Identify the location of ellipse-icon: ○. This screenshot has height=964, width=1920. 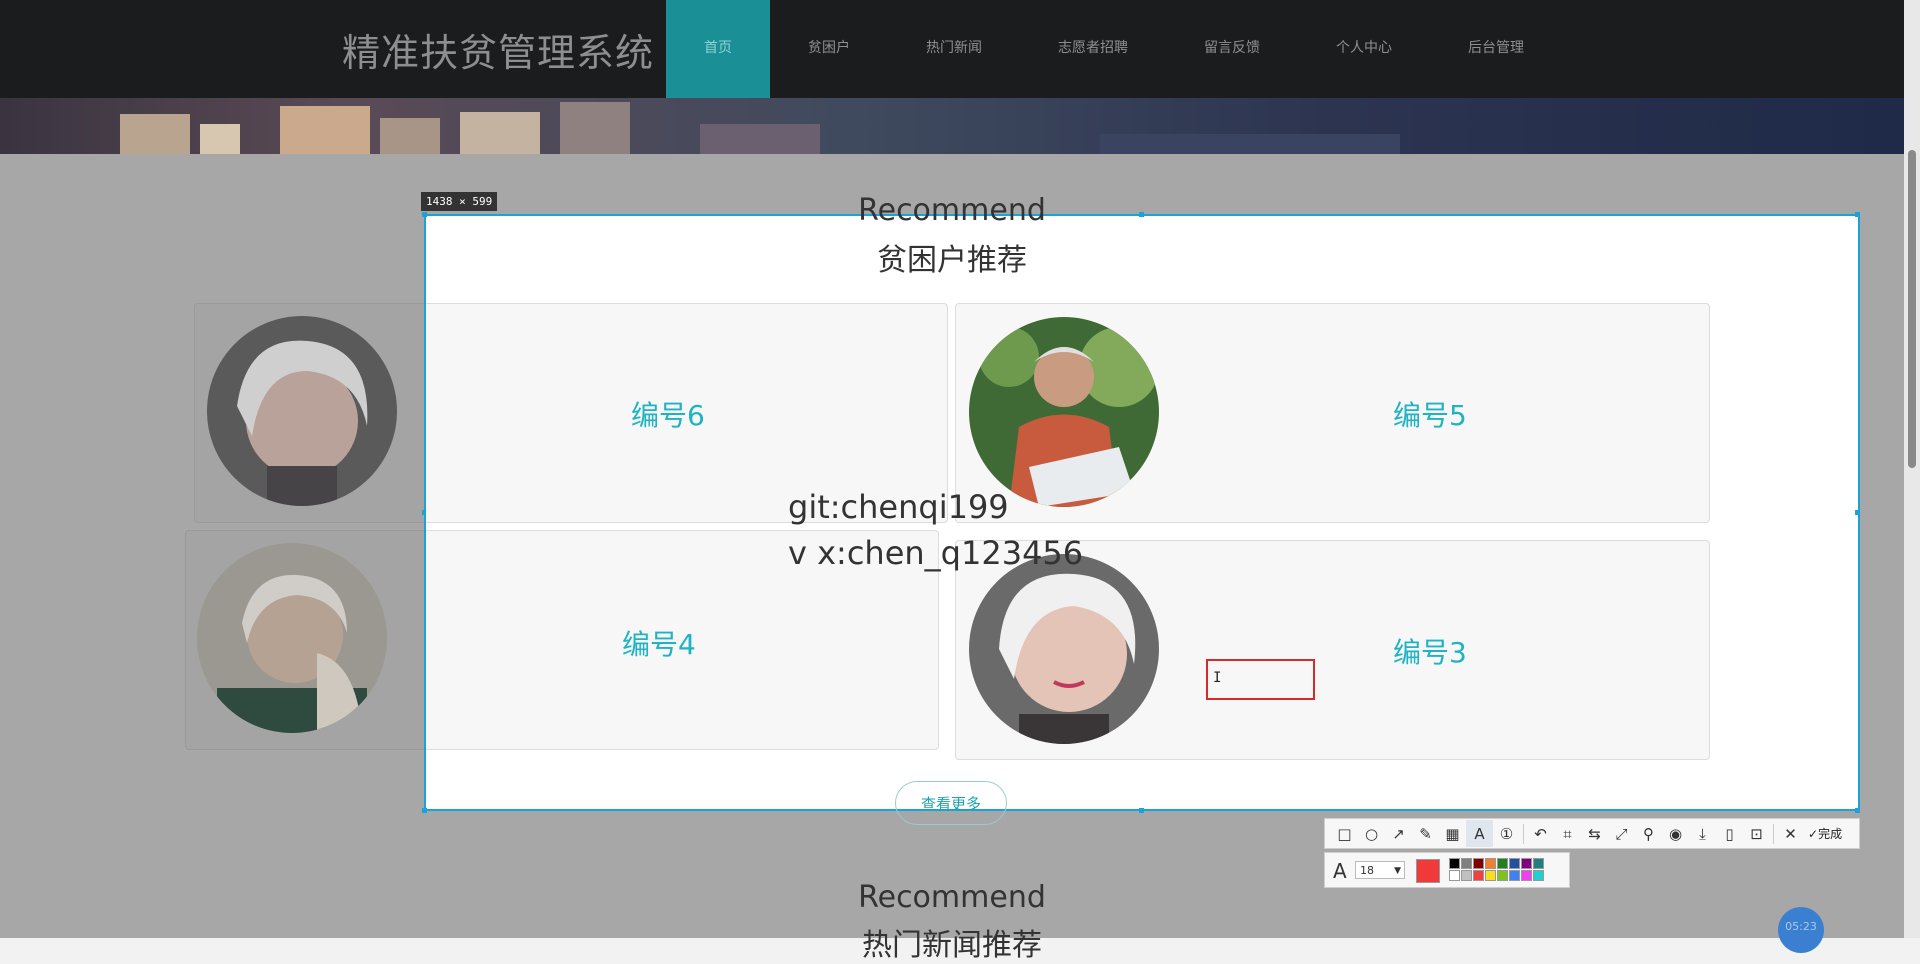
(1371, 833).